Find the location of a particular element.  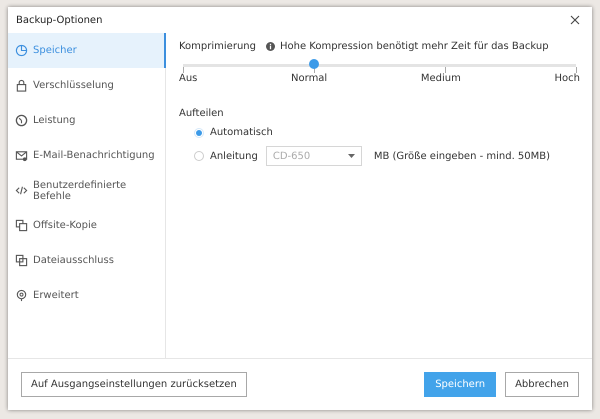

info-icon is located at coordinates (270, 46).